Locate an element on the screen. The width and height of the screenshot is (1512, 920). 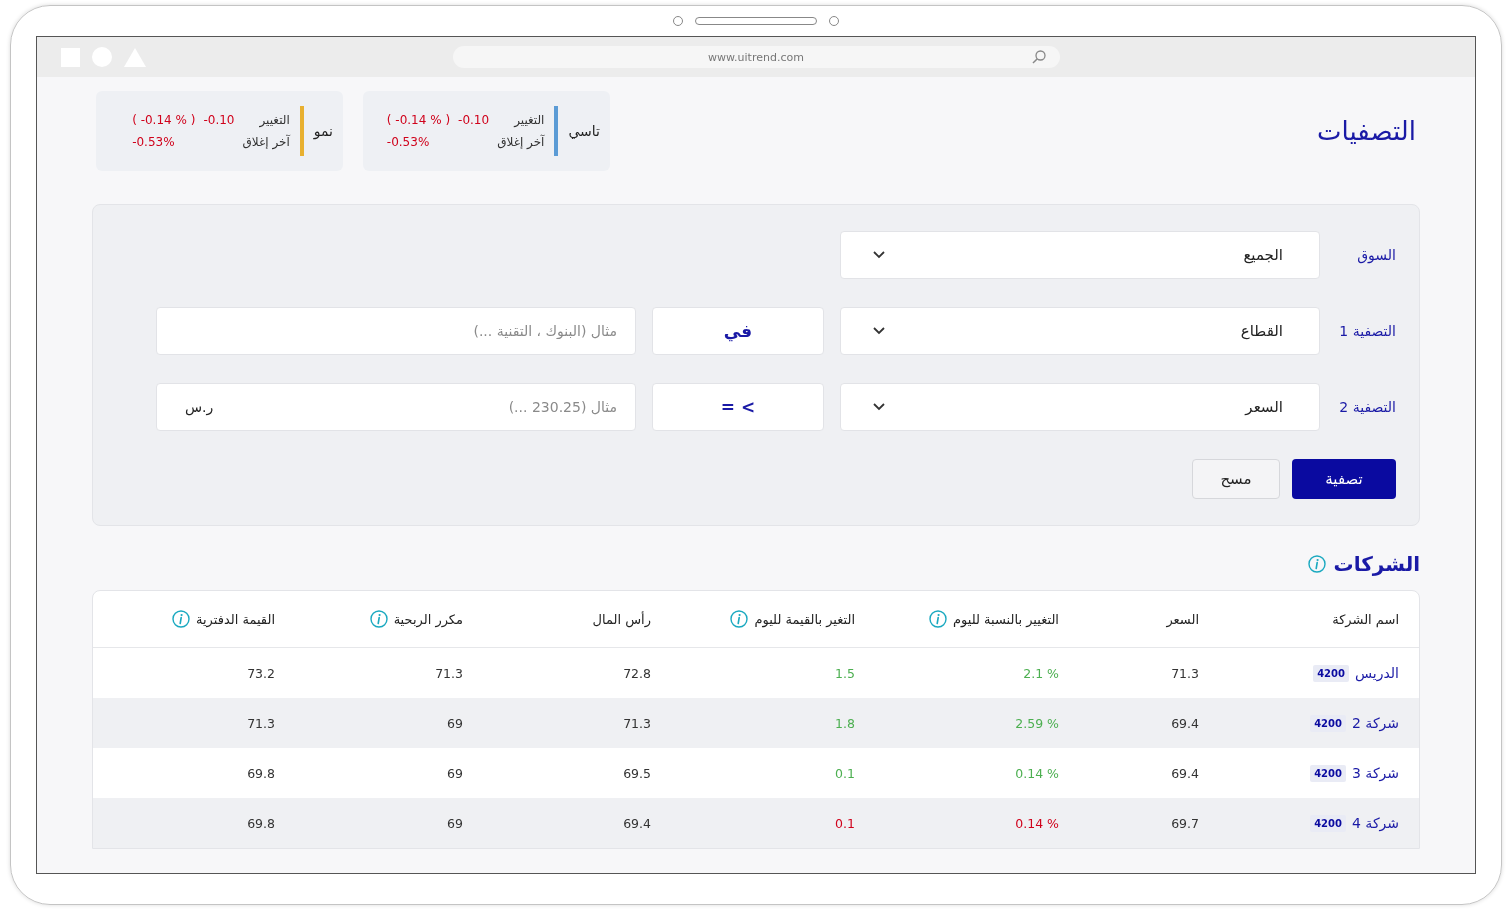
column-header: التغير بالقيمة لليوم is located at coordinates (804, 619).